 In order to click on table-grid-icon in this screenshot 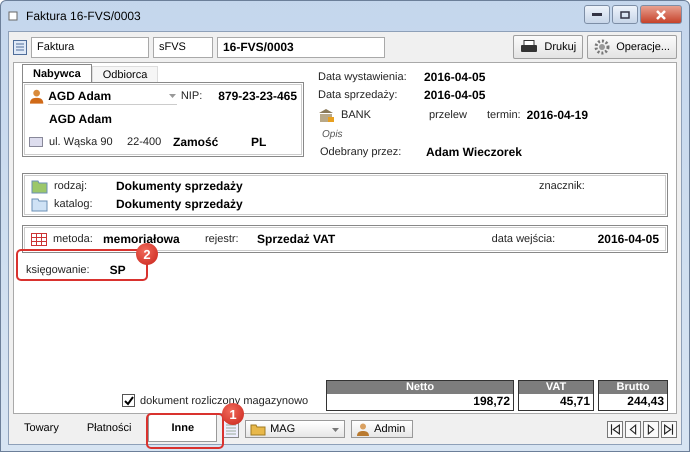, I will do `click(39, 239)`.